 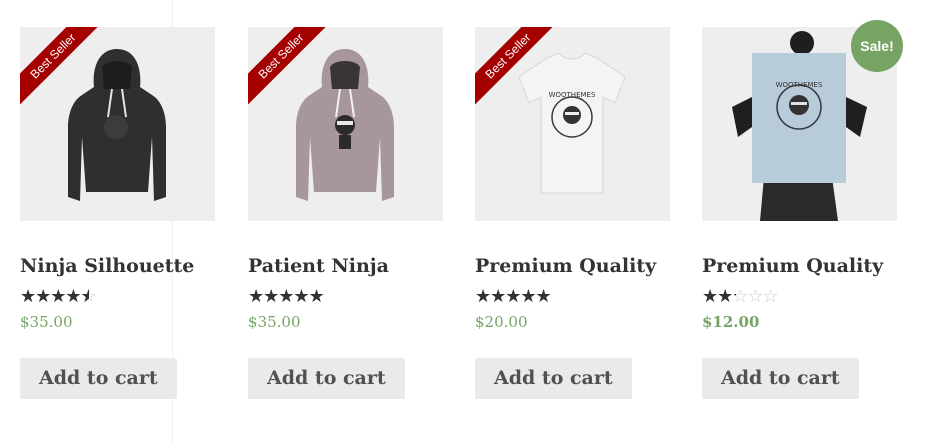 I want to click on shirt-print-text: WOOTHEMES, so click(x=572, y=95).